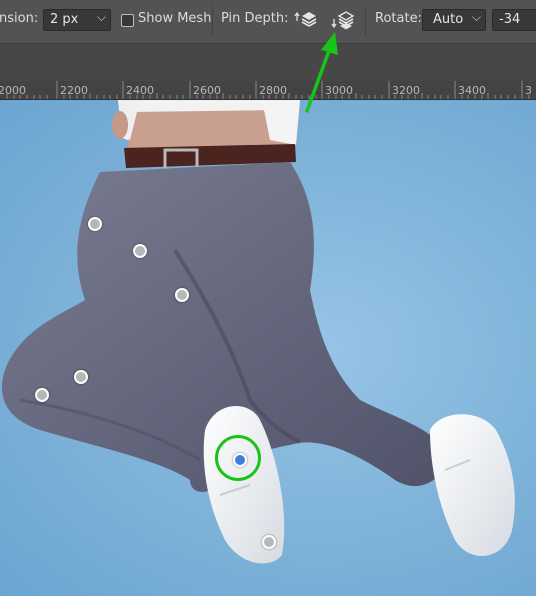 The width and height of the screenshot is (536, 596). What do you see at coordinates (74, 90) in the screenshot?
I see `ruler-label: 2200` at bounding box center [74, 90].